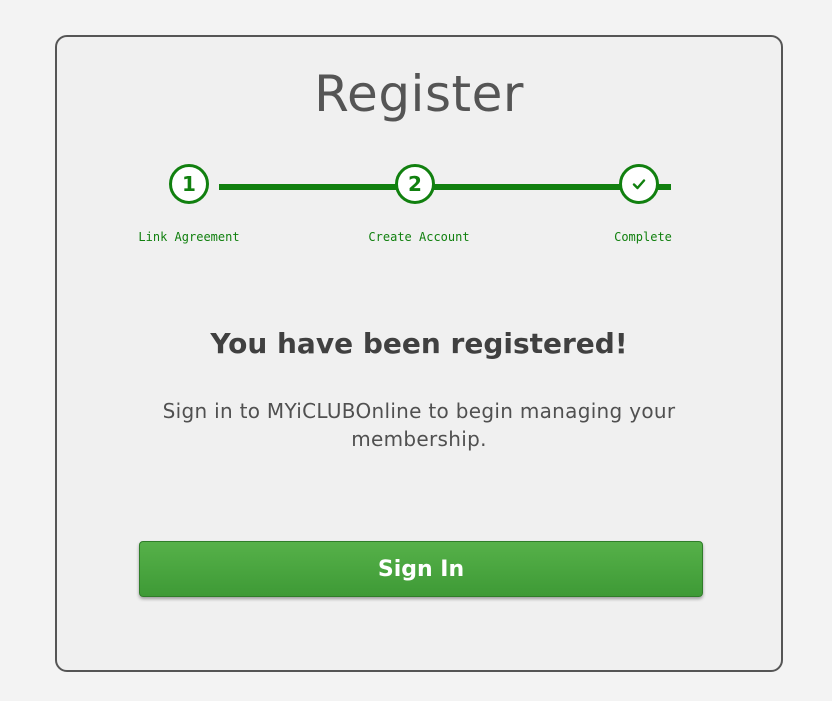 The width and height of the screenshot is (832, 701). What do you see at coordinates (419, 343) in the screenshot?
I see `success-headline: You have been registered!` at bounding box center [419, 343].